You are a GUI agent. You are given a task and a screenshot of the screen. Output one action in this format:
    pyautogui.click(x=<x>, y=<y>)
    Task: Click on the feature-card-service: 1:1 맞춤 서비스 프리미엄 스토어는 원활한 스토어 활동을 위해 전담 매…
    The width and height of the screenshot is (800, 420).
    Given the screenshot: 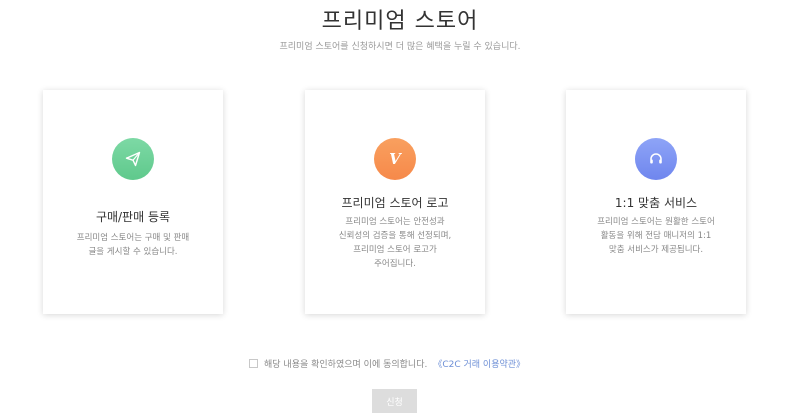 What is the action you would take?
    pyautogui.click(x=656, y=202)
    